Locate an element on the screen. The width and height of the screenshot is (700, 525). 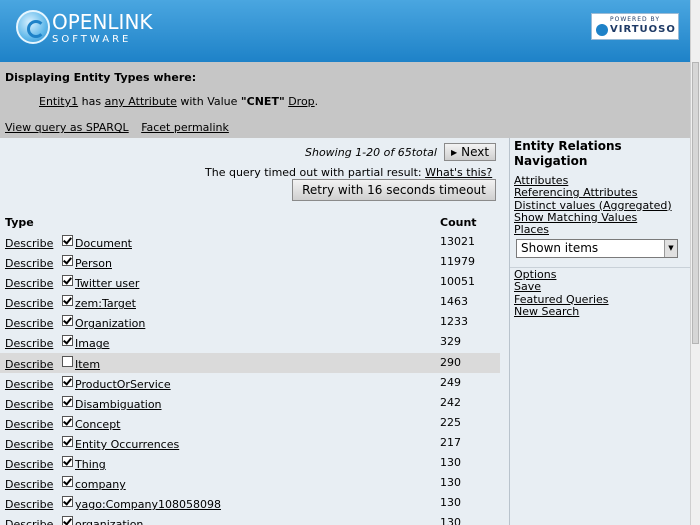
vertical-scrollbar is located at coordinates (695, 262).